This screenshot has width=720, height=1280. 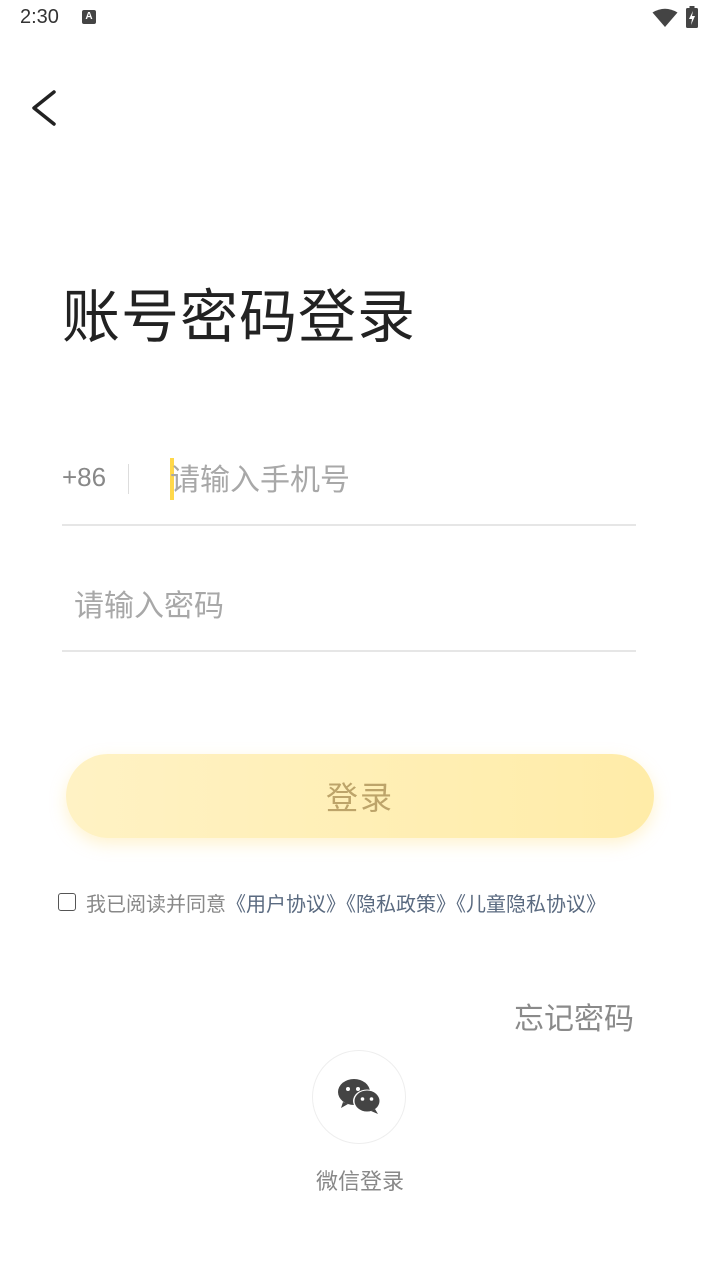 I want to click on phone-field-row: +86, so click(x=349, y=483).